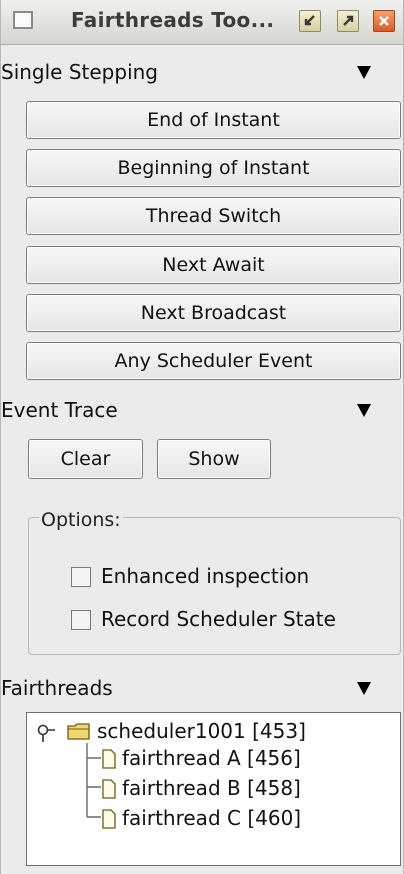 Image resolution: width=404 pixels, height=874 pixels. What do you see at coordinates (211, 758) in the screenshot?
I see `tree-child-label: fairthread A [456]` at bounding box center [211, 758].